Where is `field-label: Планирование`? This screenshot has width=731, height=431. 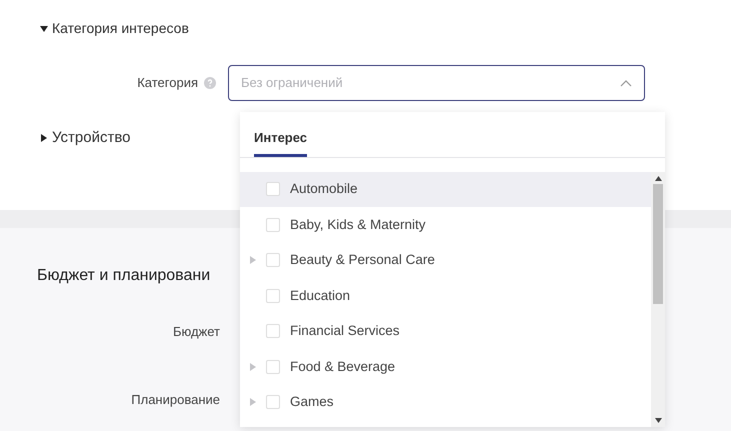
field-label: Планирование is located at coordinates (175, 399).